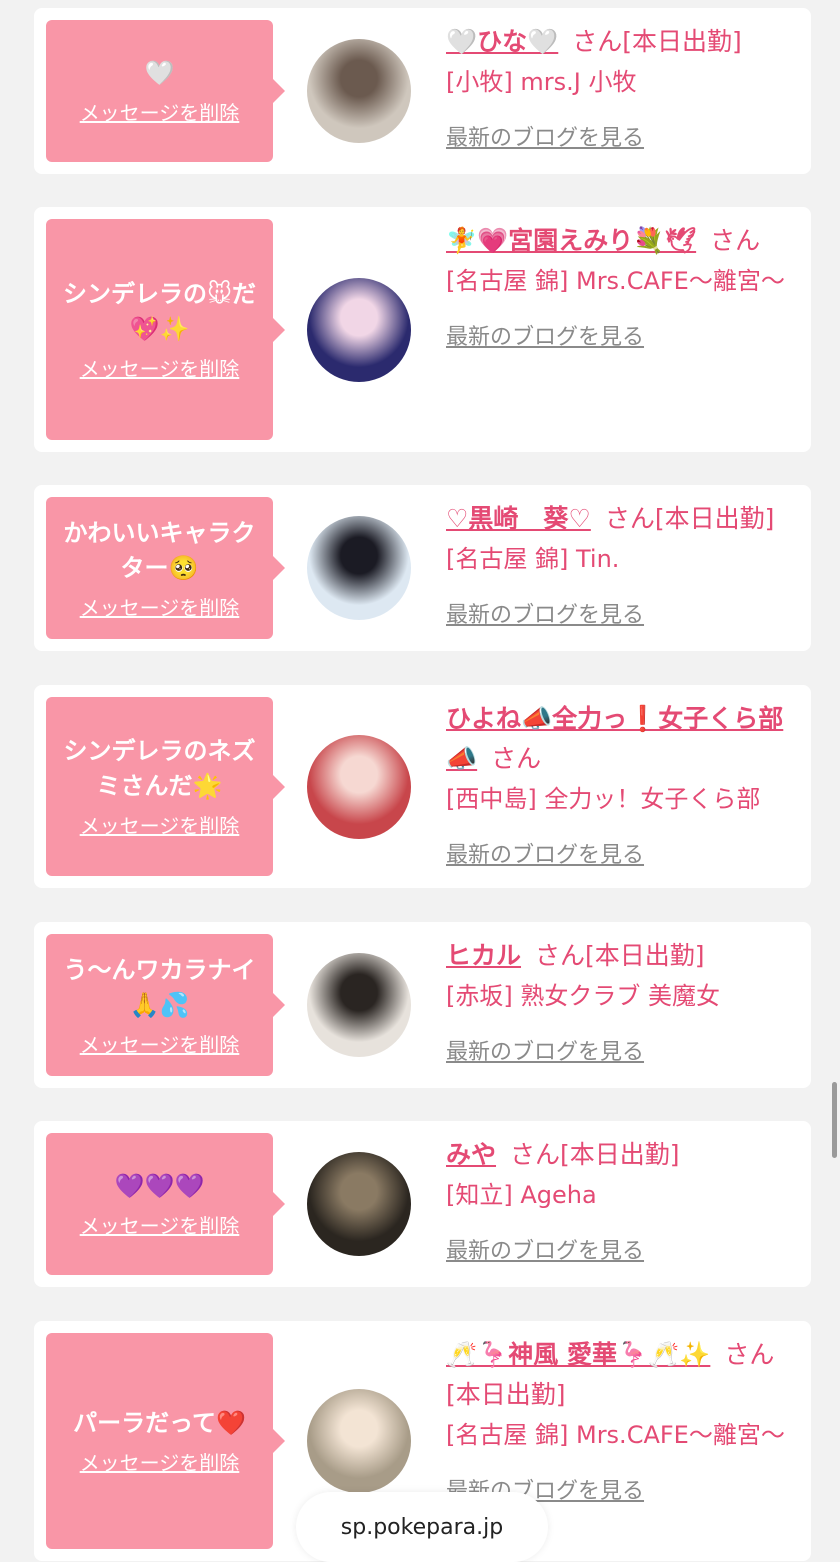 The height and width of the screenshot is (1562, 840). Describe the element at coordinates (571, 240) in the screenshot. I see `girl-name-link: 🧚💗宮園えみり💐🕊` at that location.